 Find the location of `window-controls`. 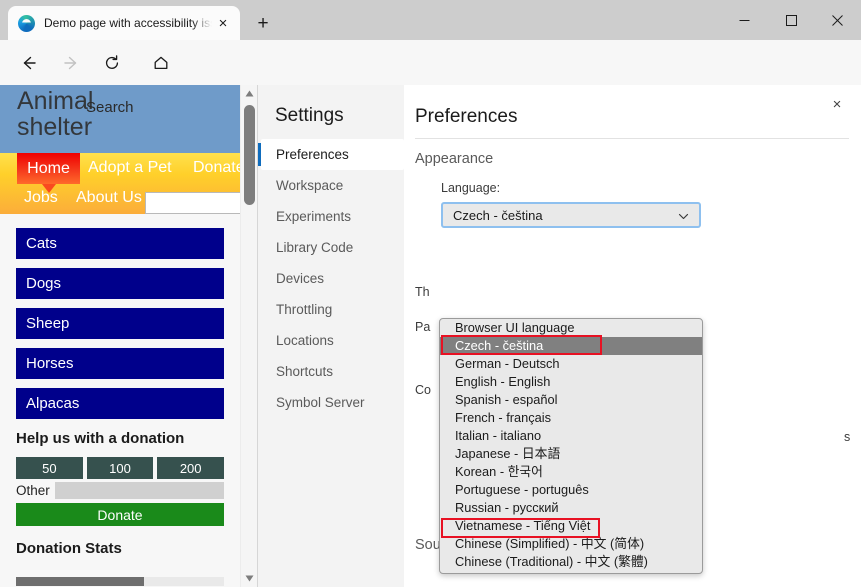

window-controls is located at coordinates (791, 20).